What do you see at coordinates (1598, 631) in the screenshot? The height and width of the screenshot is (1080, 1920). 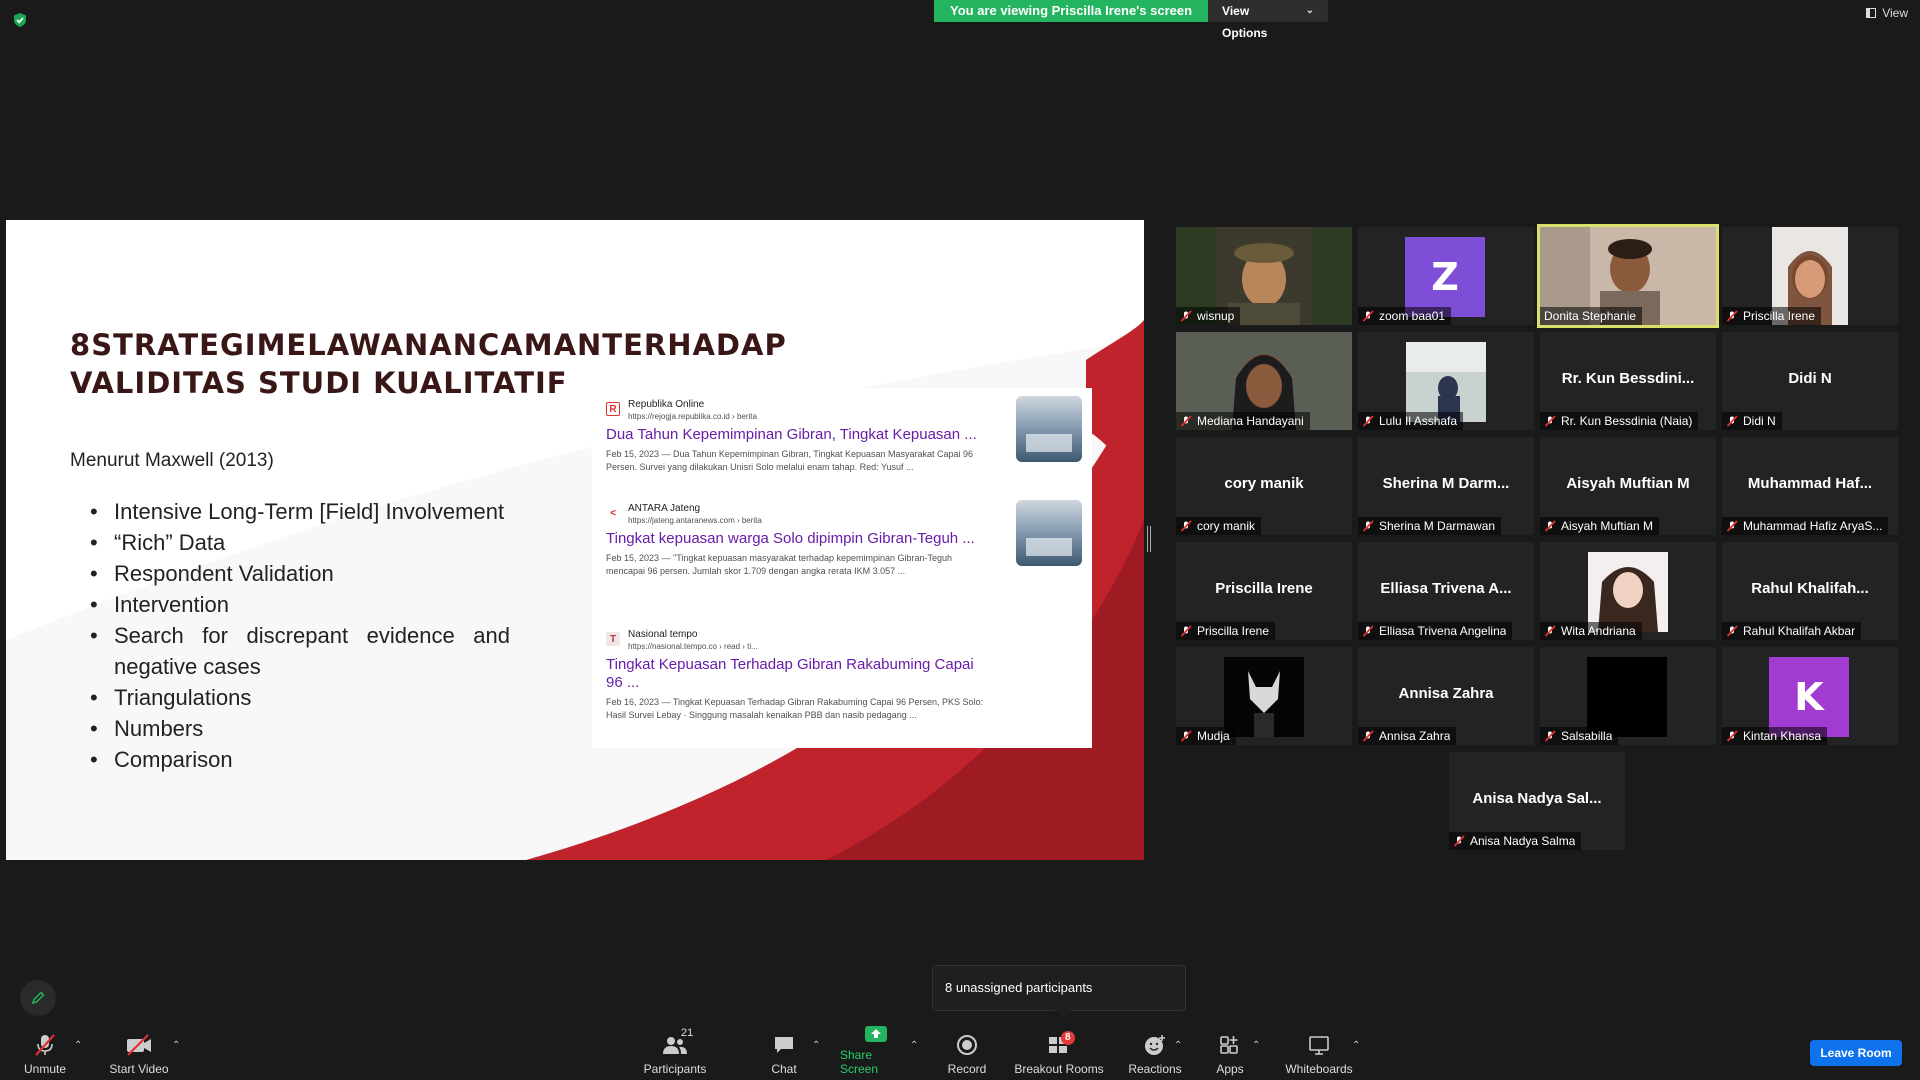 I see `participant-name: Wita Andriana` at bounding box center [1598, 631].